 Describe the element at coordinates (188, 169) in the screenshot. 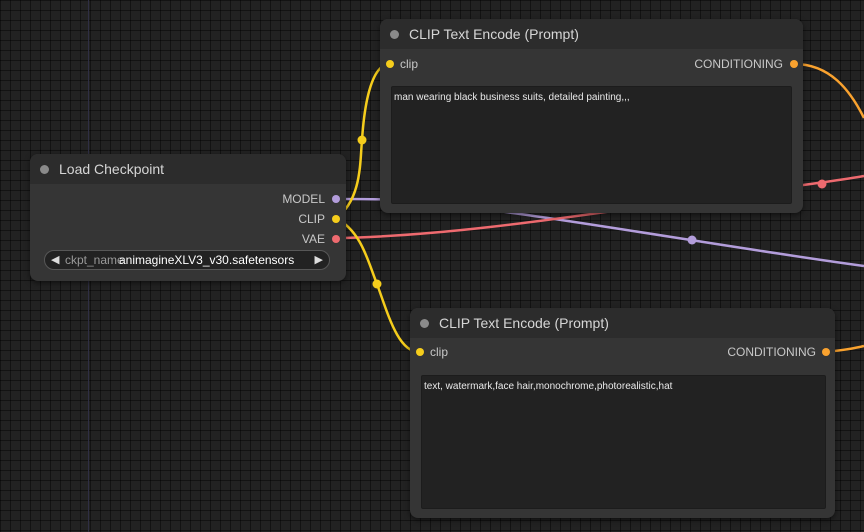

I see `load-checkpoint-title-bar: Load Checkpoint` at that location.